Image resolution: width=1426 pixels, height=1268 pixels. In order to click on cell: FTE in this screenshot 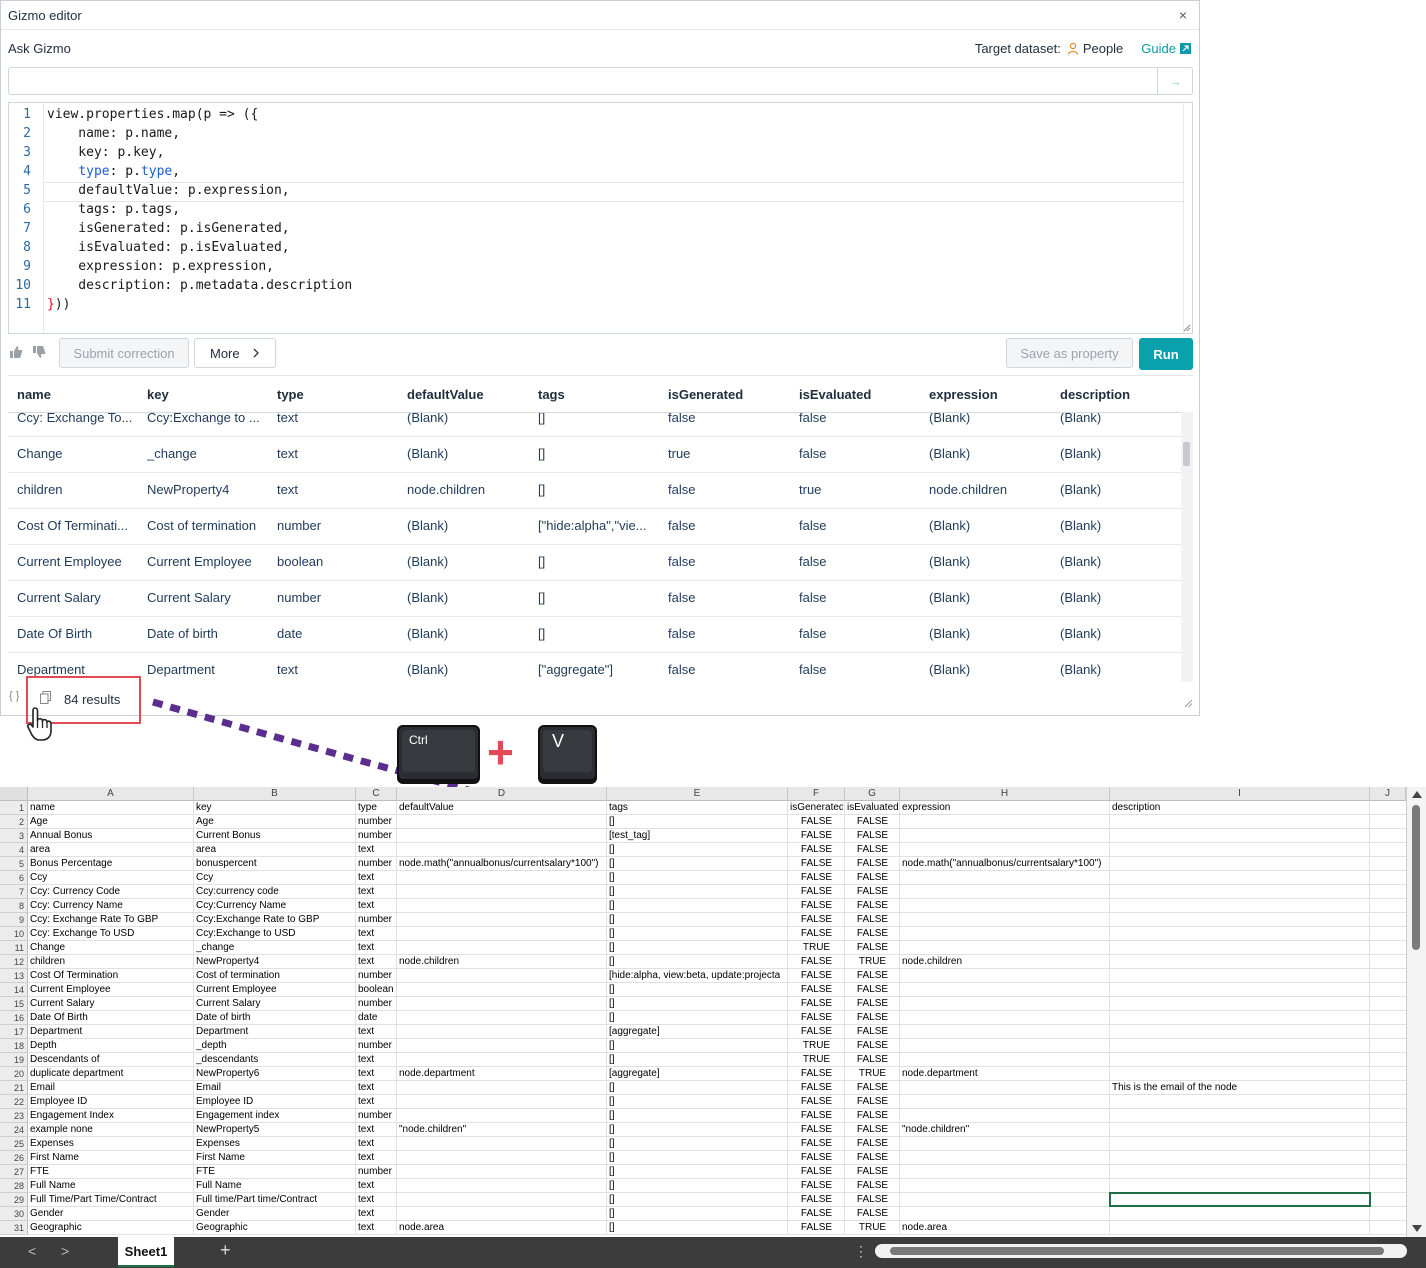, I will do `click(275, 1172)`.